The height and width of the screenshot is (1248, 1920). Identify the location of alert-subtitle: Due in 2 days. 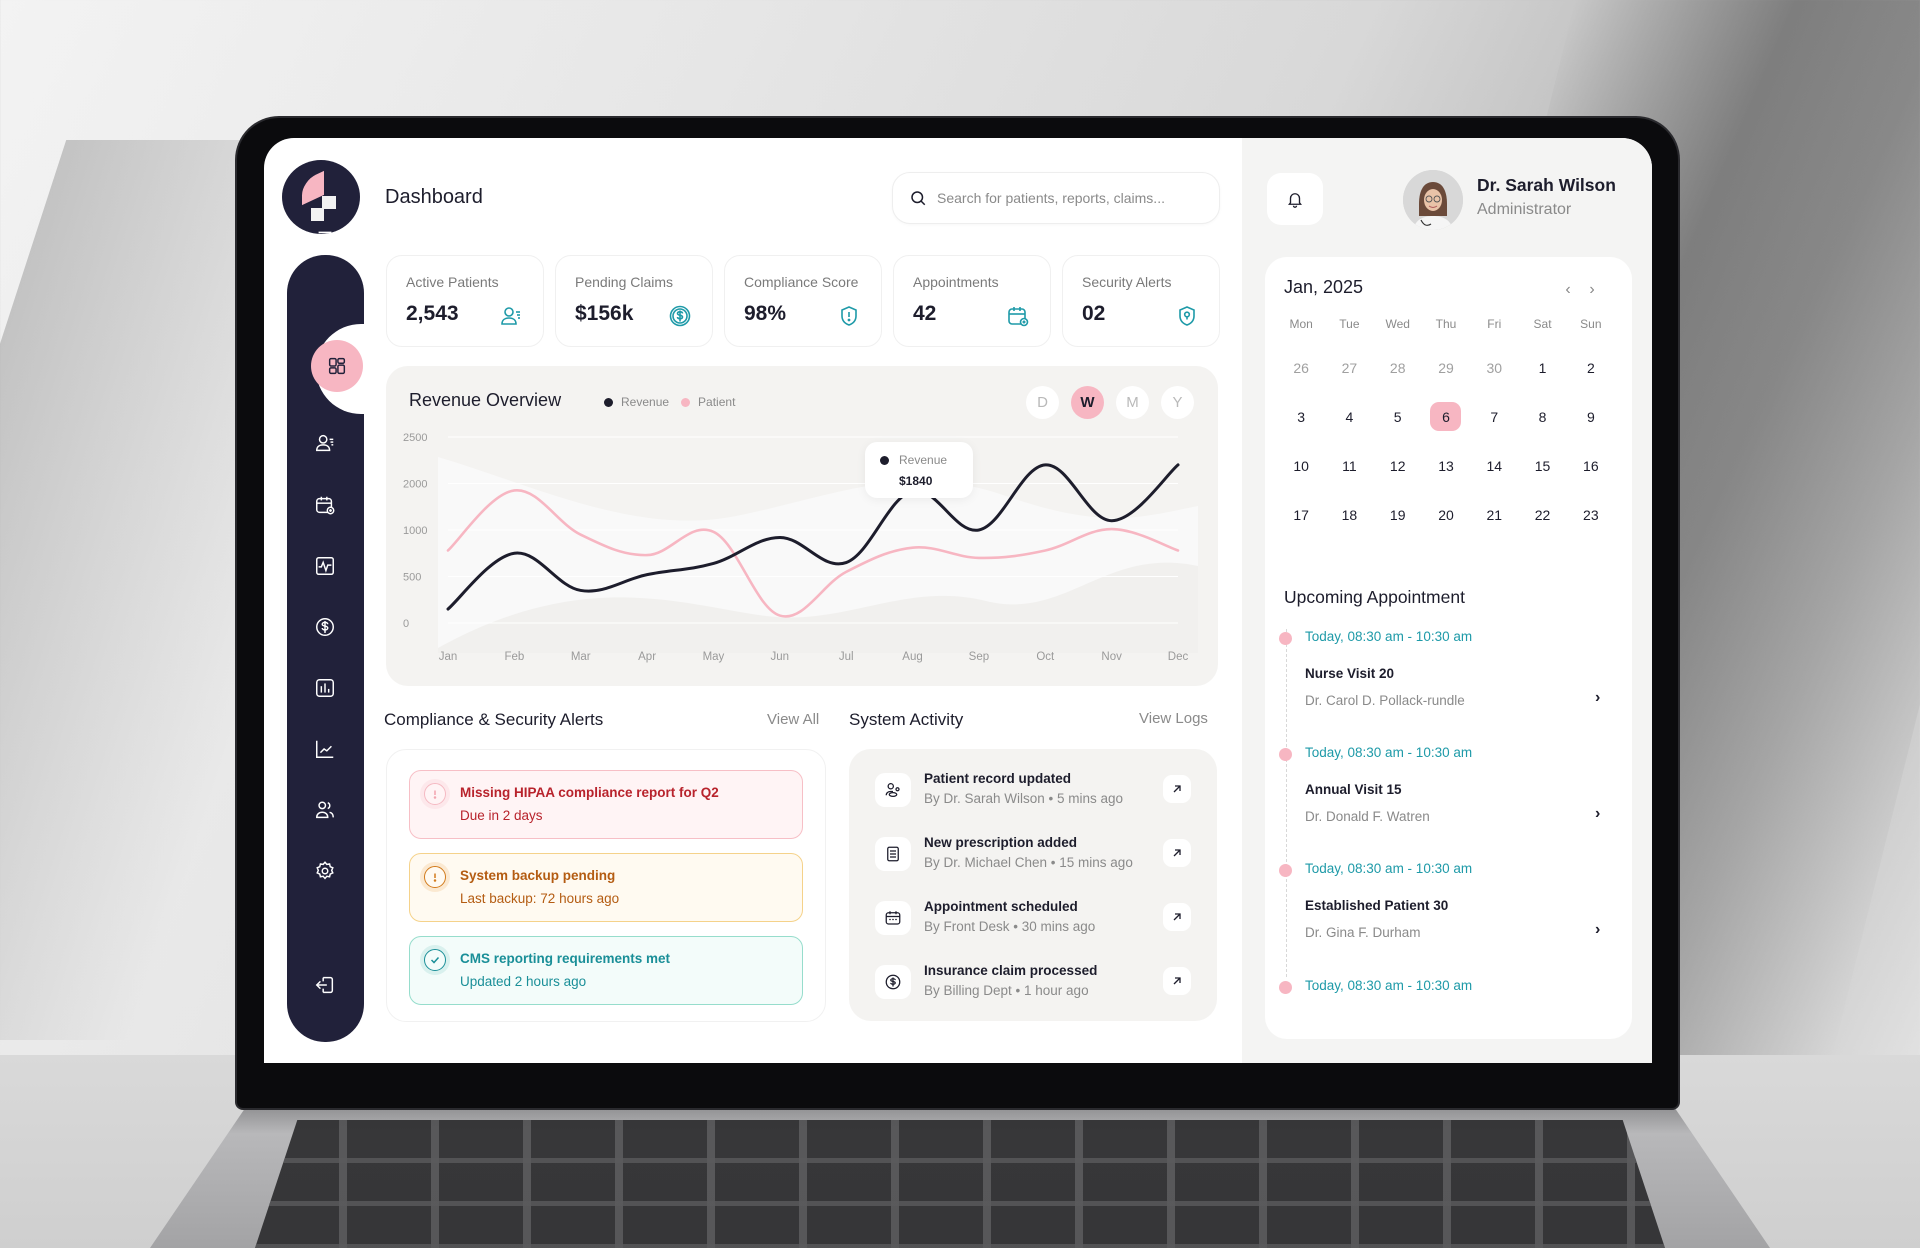
(501, 815).